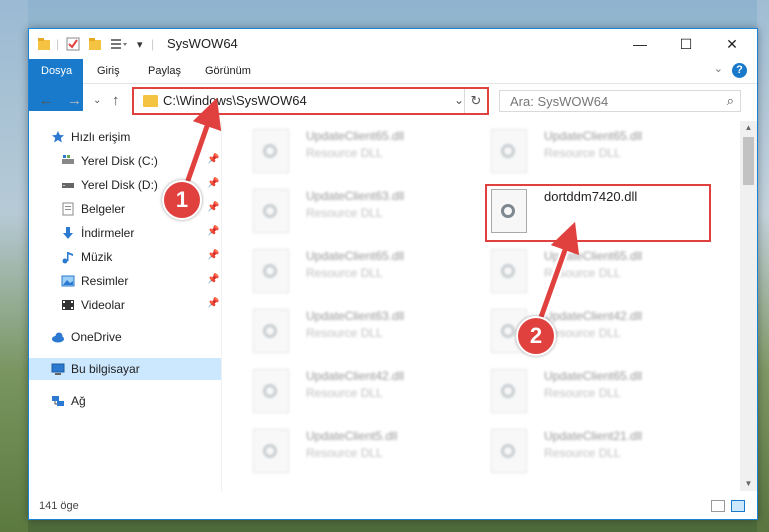 This screenshot has width=769, height=532. Describe the element at coordinates (182, 200) in the screenshot. I see `step-marker-1: 1` at that location.